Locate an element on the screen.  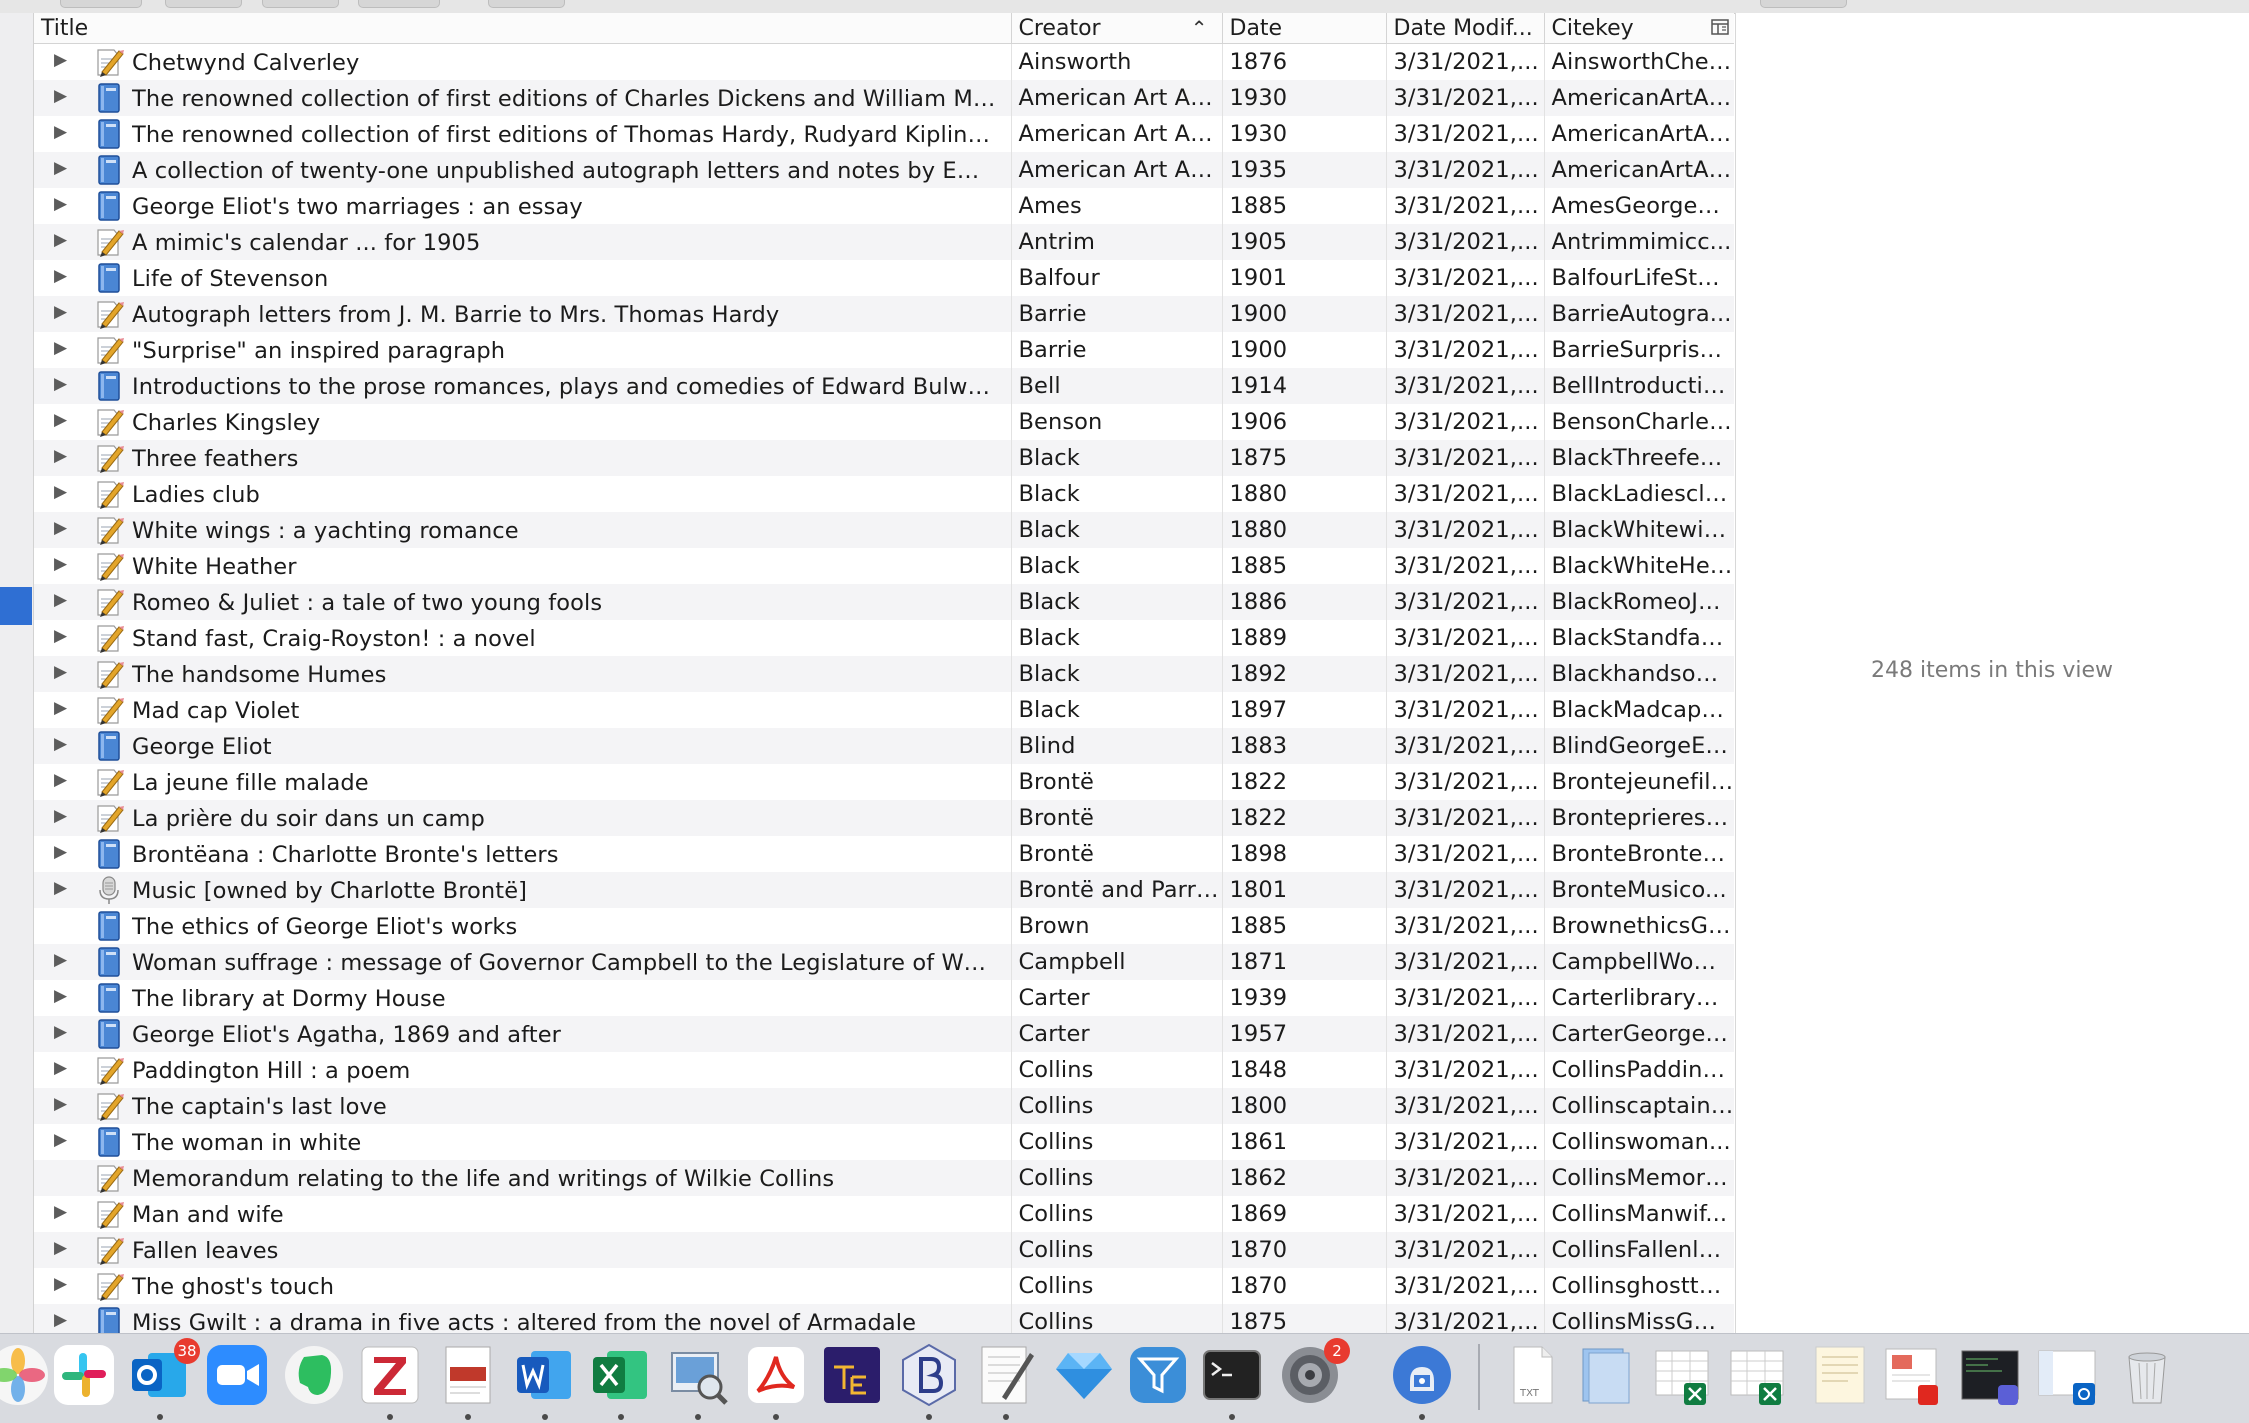
cell-title: ▶ White wings : a yachting romance is located at coordinates (523, 530).